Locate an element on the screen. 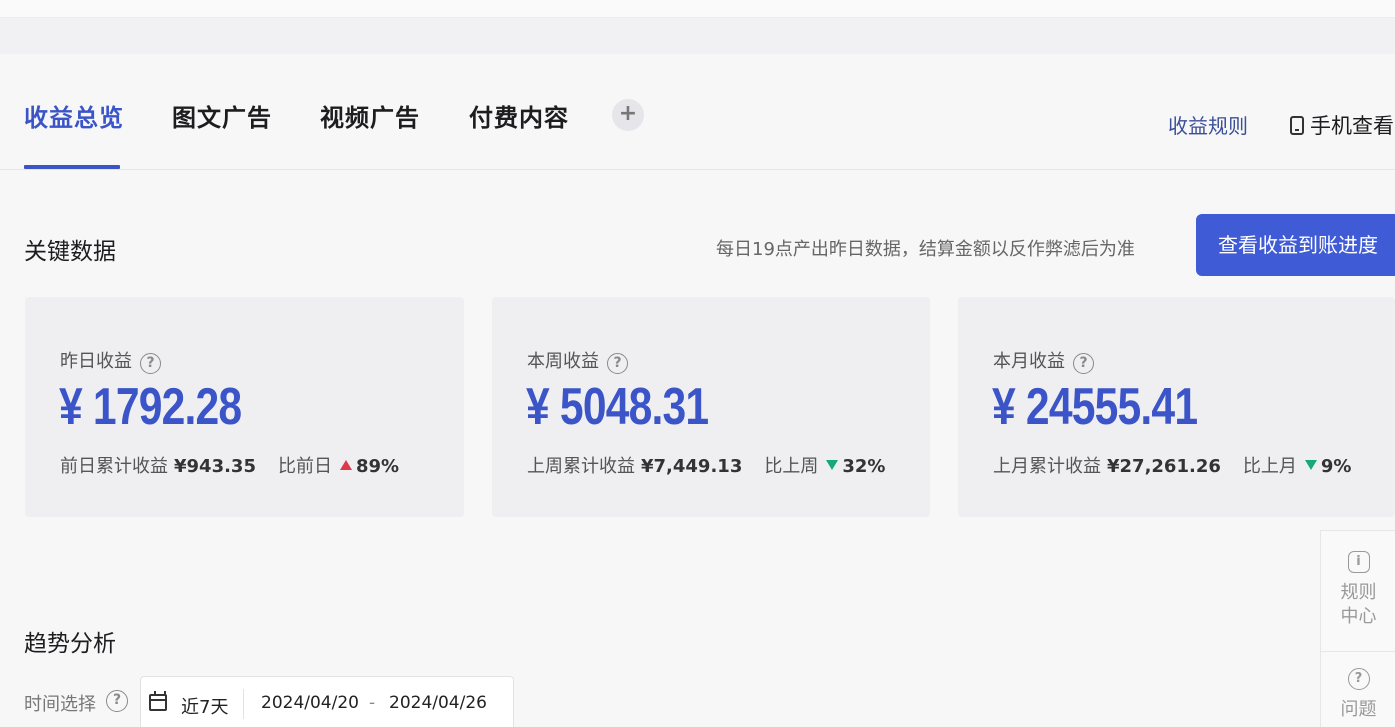 Image resolution: width=1395 pixels, height=727 pixels. tab-paid-content: 付费内容 is located at coordinates (519, 115).